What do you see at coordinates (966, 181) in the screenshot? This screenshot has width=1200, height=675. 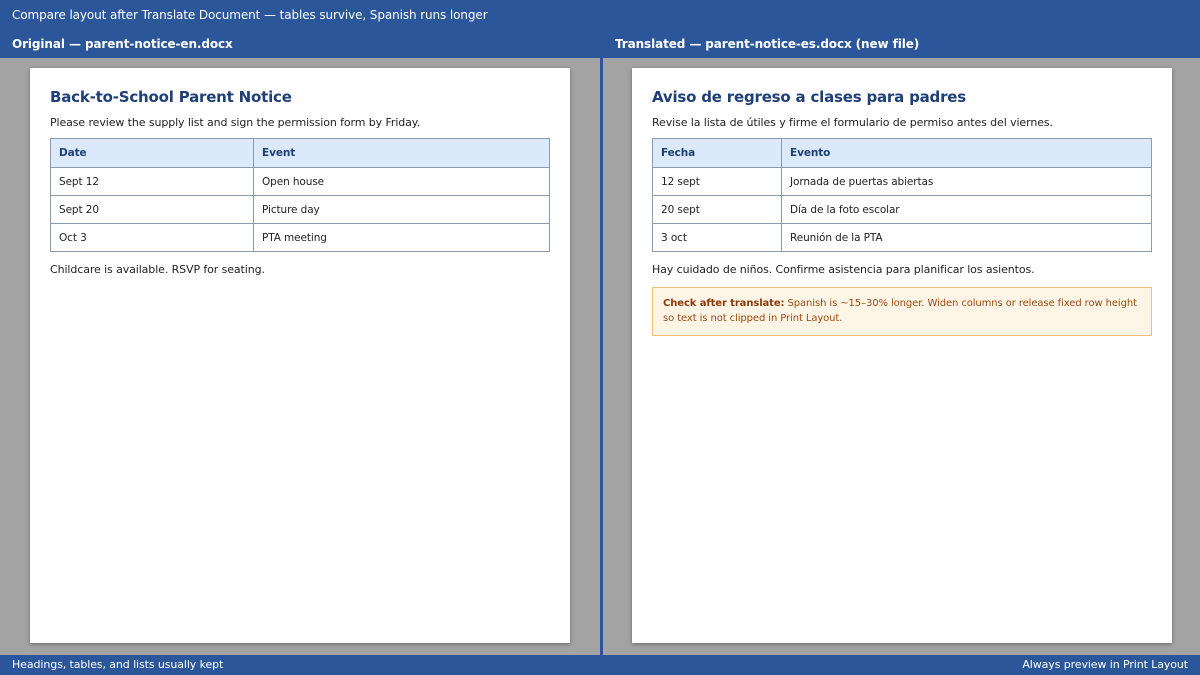 I see `table-cell: Jornada de puertas abiertas` at bounding box center [966, 181].